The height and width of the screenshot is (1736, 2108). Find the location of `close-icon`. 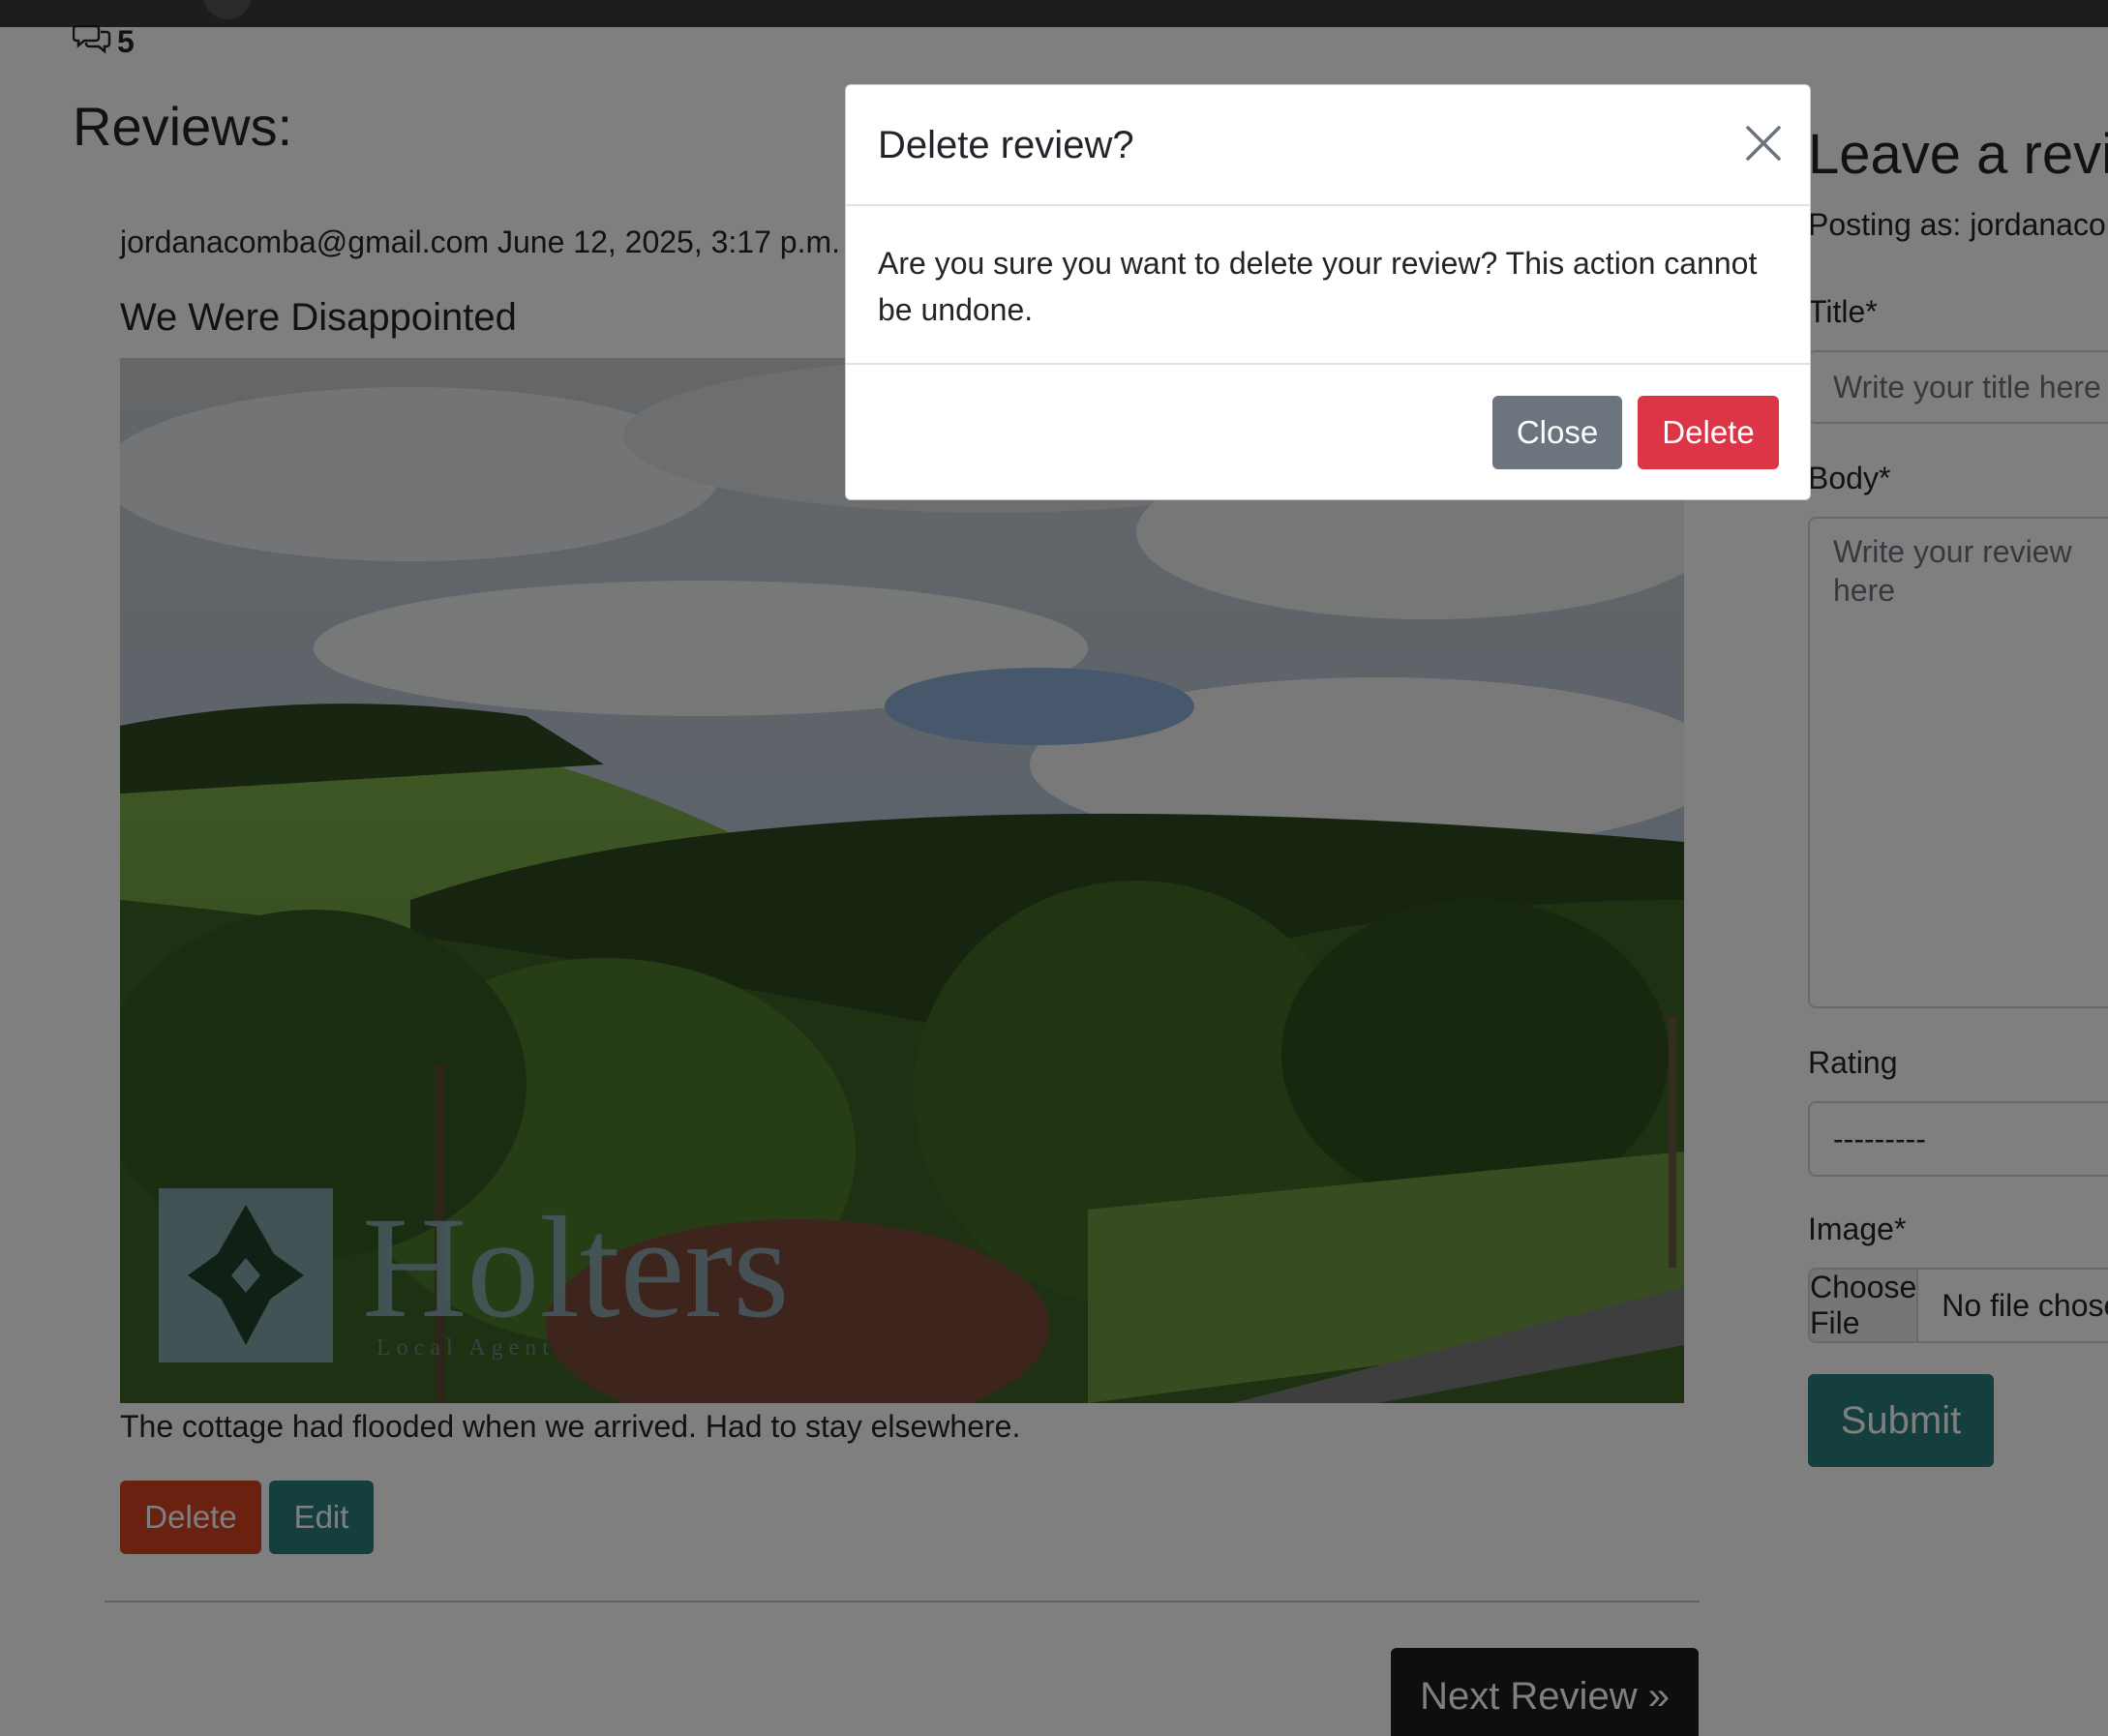

close-icon is located at coordinates (1763, 146).